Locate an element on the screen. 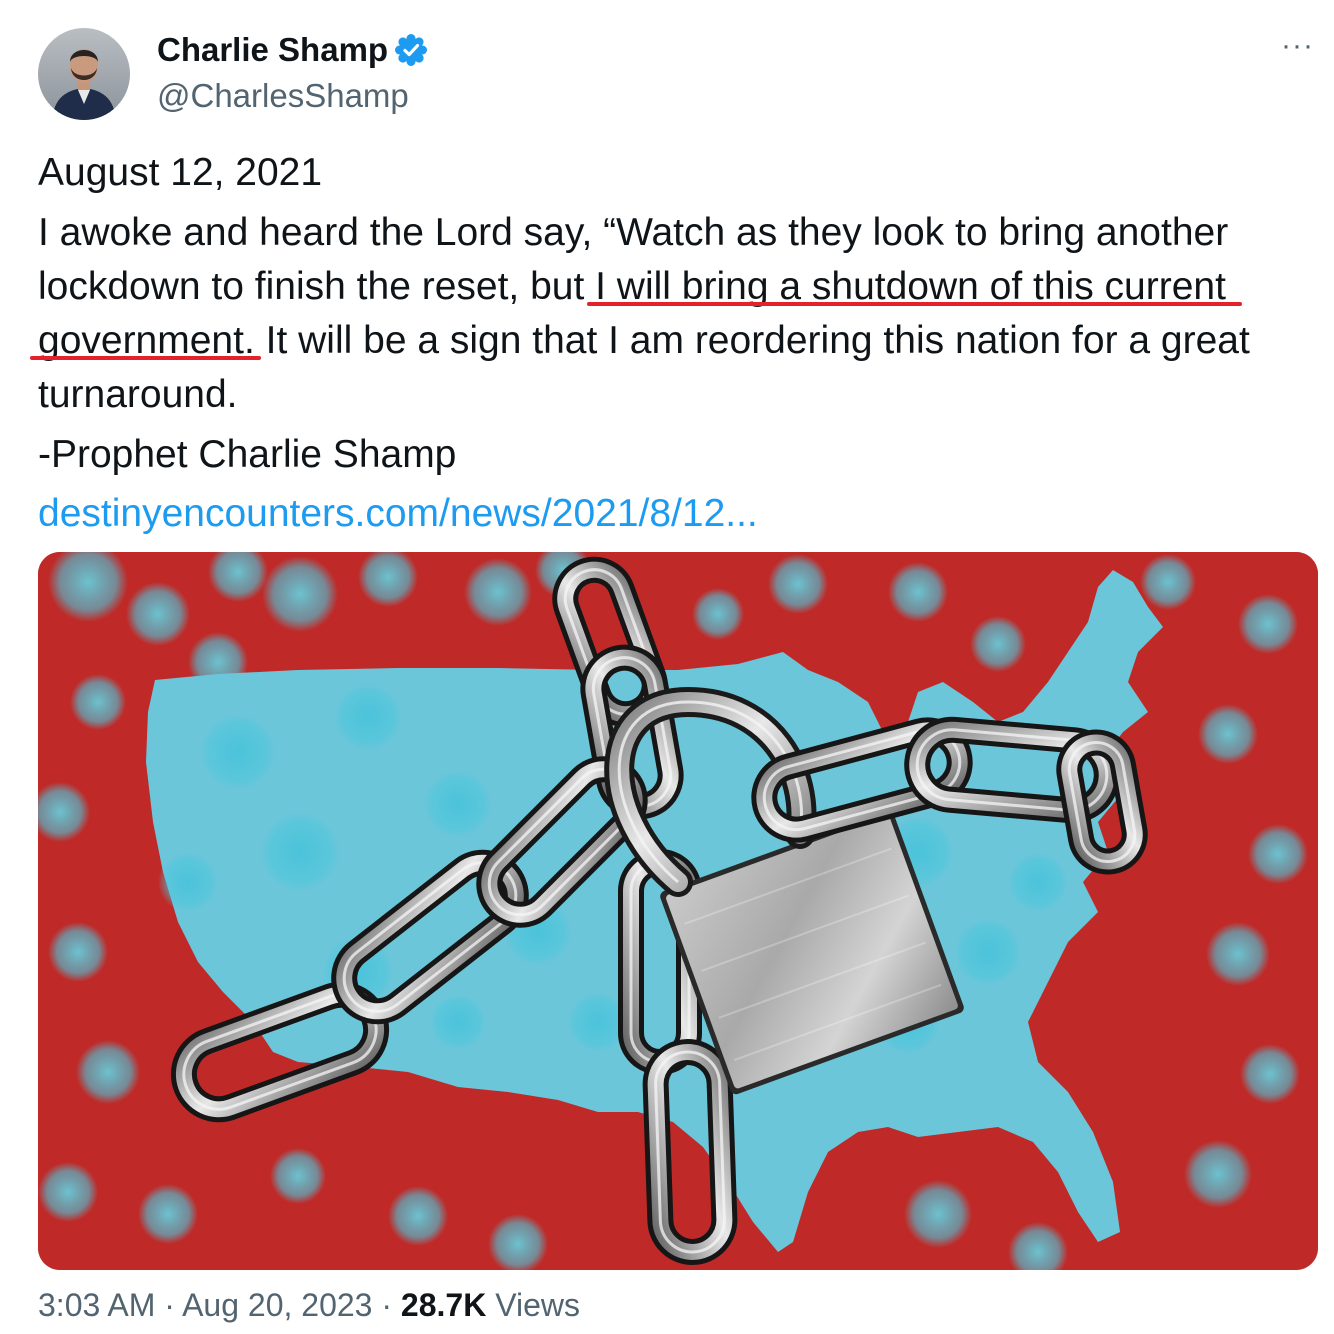  tweet-meta: 3:03 AM · Aug 20, 2023 · 28.7K Views is located at coordinates (309, 1305).